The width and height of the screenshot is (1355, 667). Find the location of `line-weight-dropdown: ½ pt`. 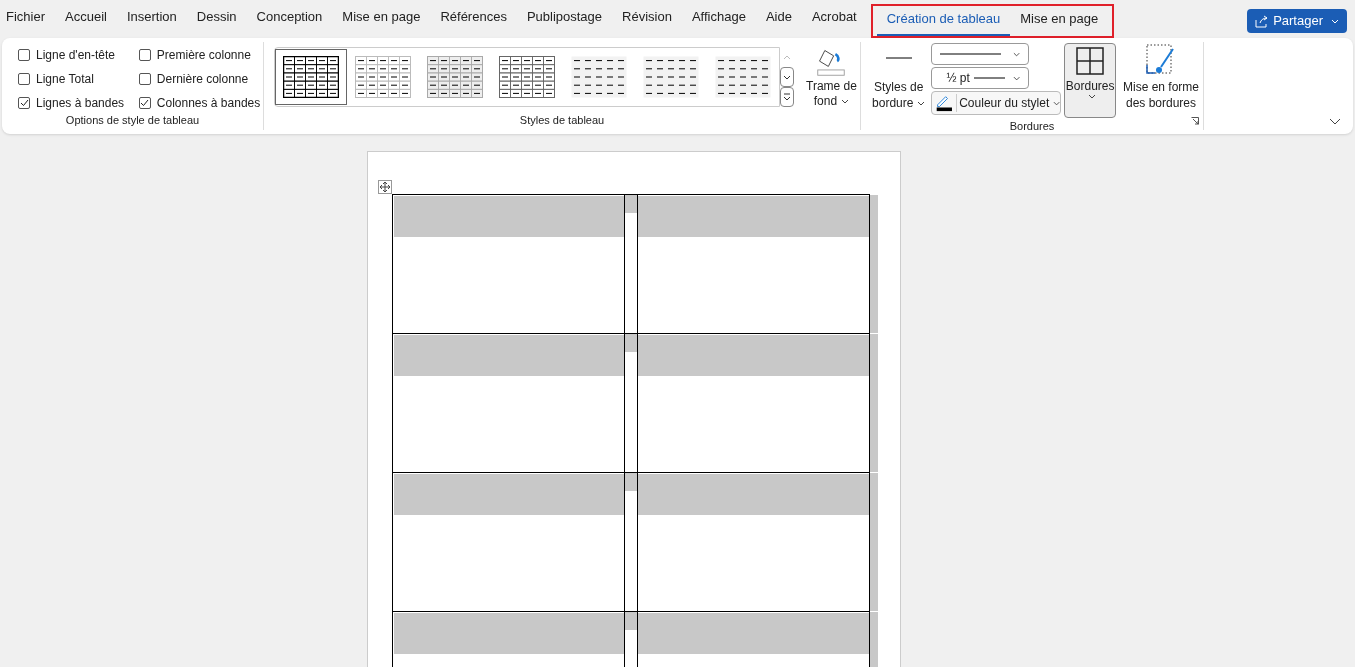

line-weight-dropdown: ½ pt is located at coordinates (980, 78).